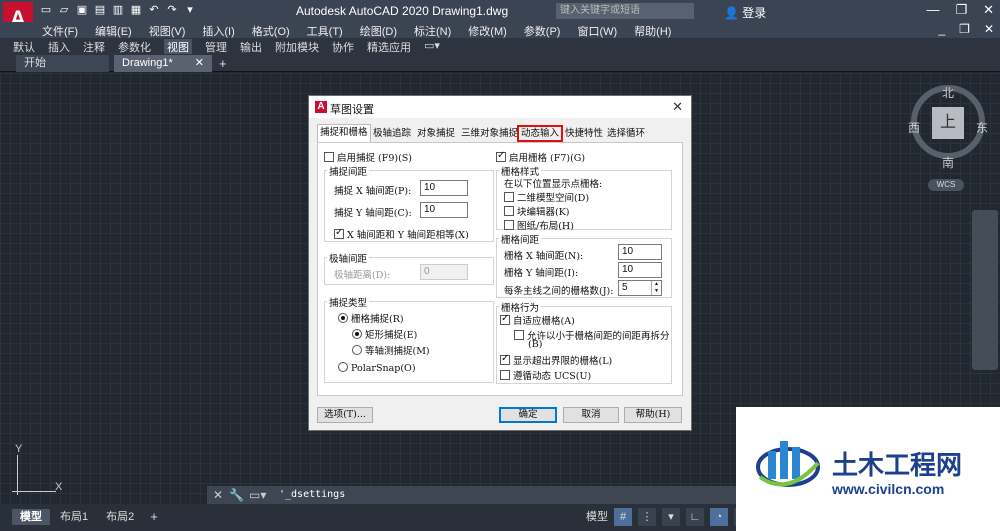 The height and width of the screenshot is (531, 1000). What do you see at coordinates (236, 495) in the screenshot?
I see `wrench-icon: 🔧` at bounding box center [236, 495].